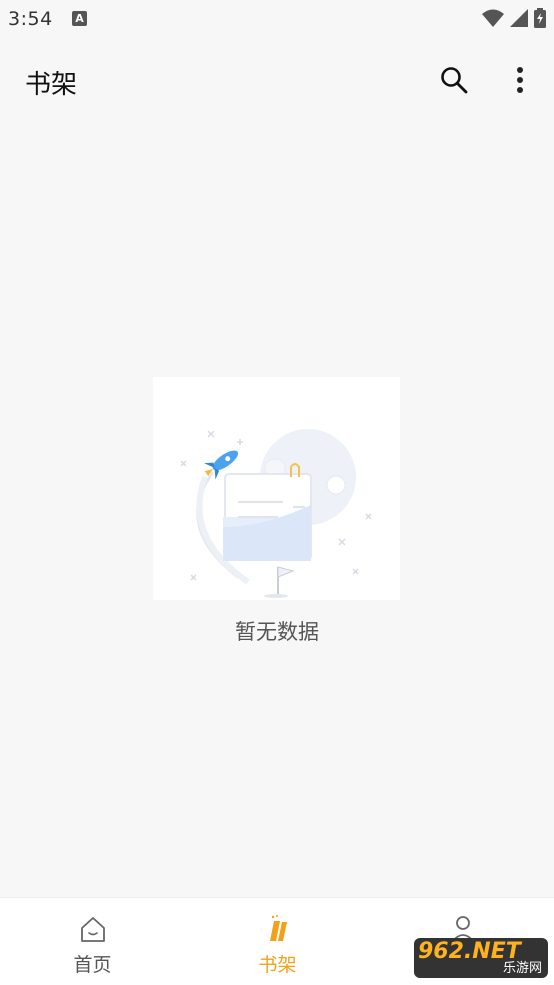  I want to click on nav-item-home: 首页, so click(92, 941).